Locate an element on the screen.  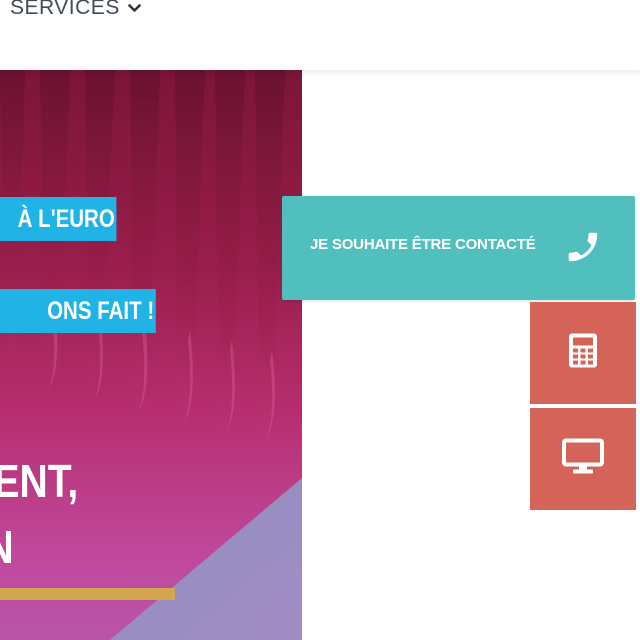
hero-heading-line-1-text: ENT, is located at coordinates (39, 481).